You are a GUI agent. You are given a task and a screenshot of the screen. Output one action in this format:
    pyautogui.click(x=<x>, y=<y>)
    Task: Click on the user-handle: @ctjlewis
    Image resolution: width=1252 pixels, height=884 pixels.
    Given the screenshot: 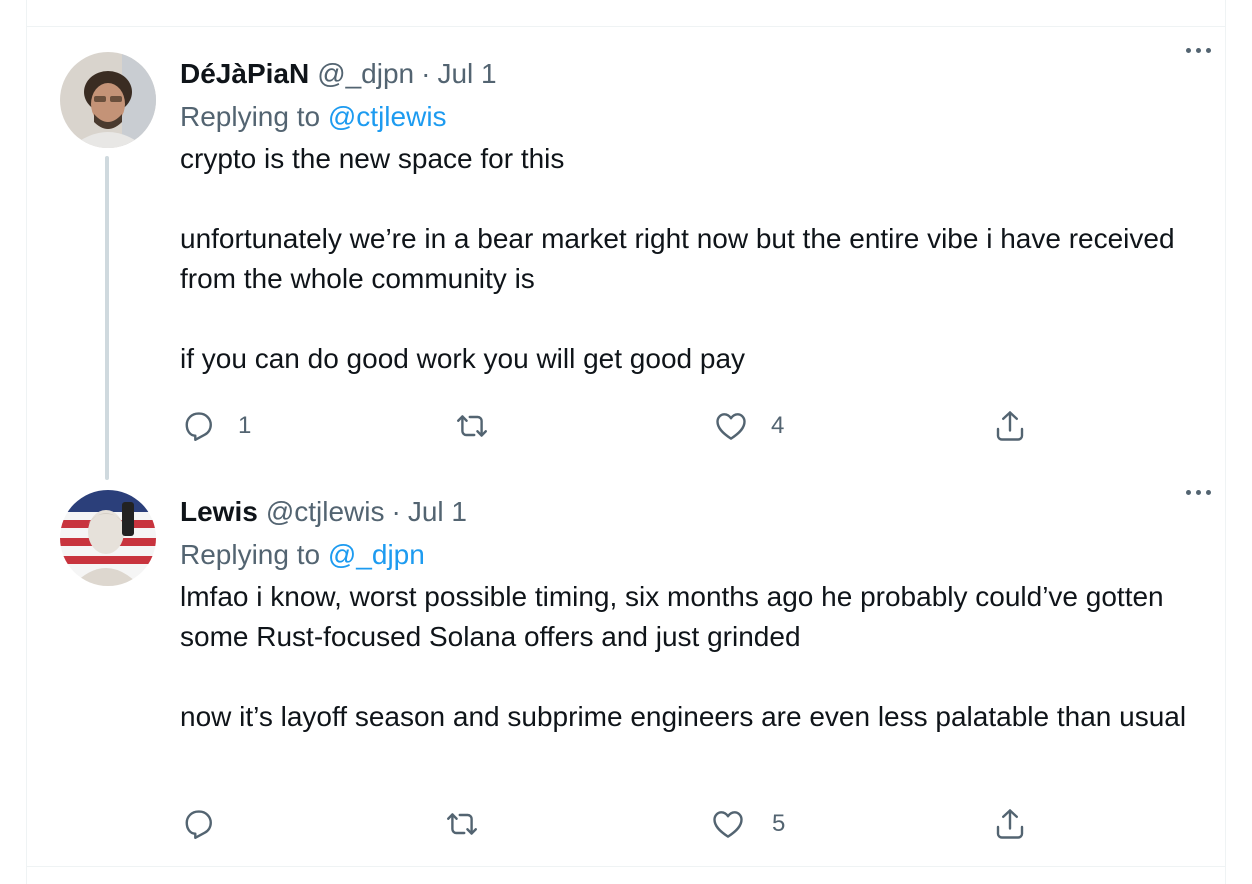 What is the action you would take?
    pyautogui.click(x=325, y=512)
    